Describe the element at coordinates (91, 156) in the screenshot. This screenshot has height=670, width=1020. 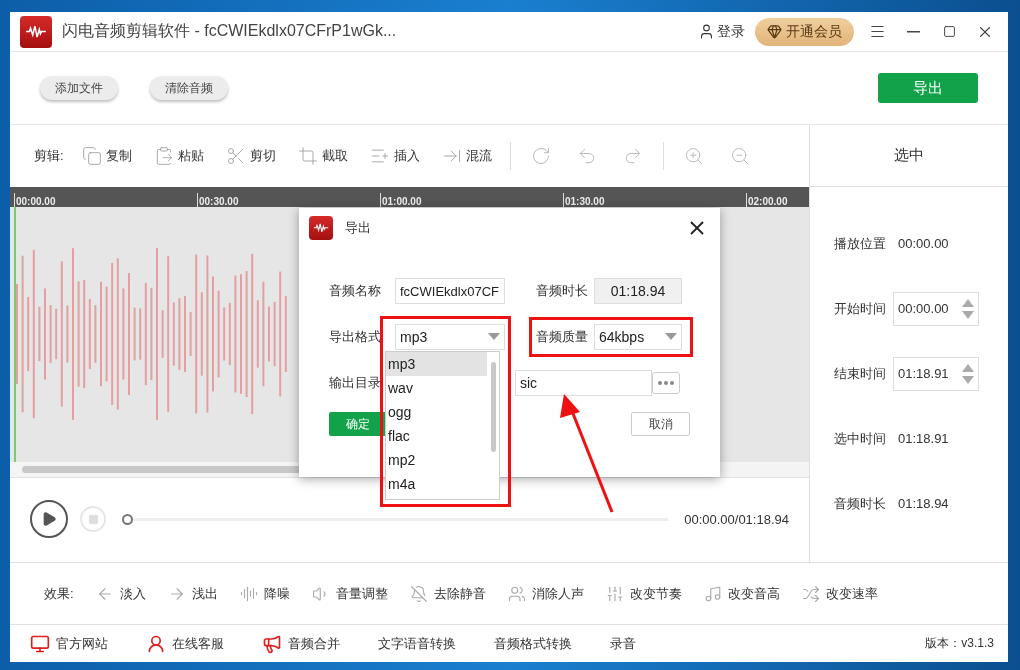
I see `copy-icon` at that location.